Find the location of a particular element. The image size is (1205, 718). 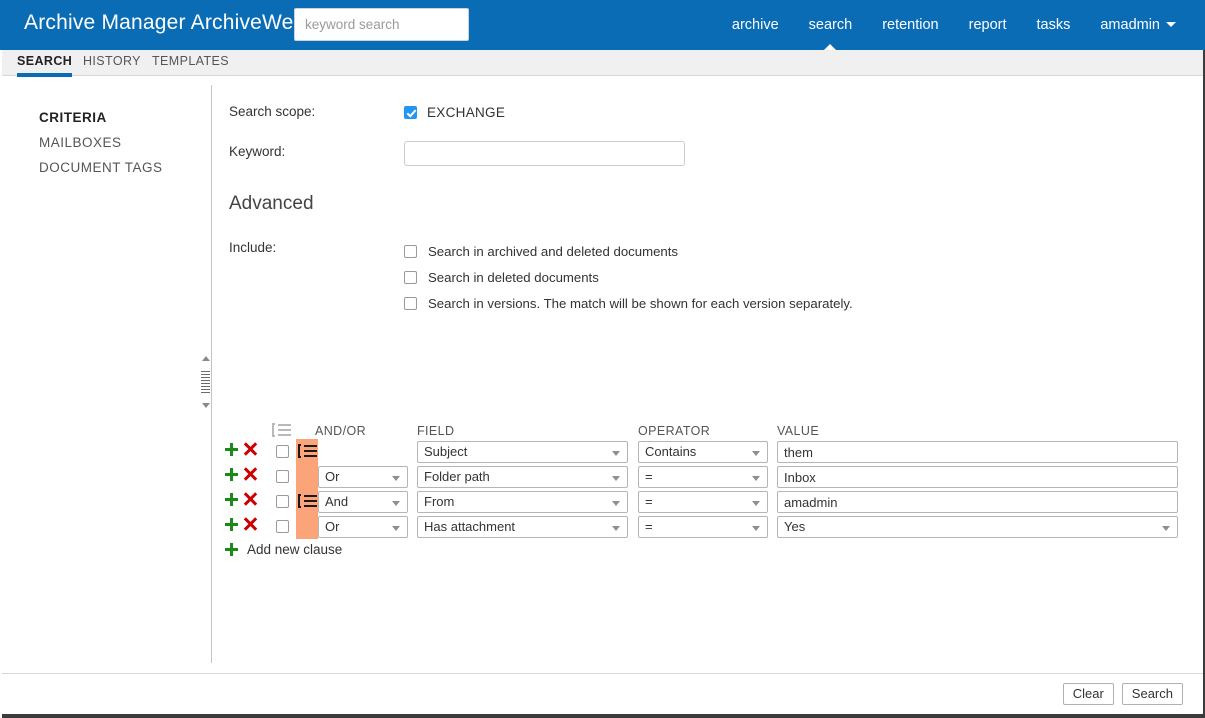

app-title: Archive Manager ArchiveWeb is located at coordinates (165, 22).